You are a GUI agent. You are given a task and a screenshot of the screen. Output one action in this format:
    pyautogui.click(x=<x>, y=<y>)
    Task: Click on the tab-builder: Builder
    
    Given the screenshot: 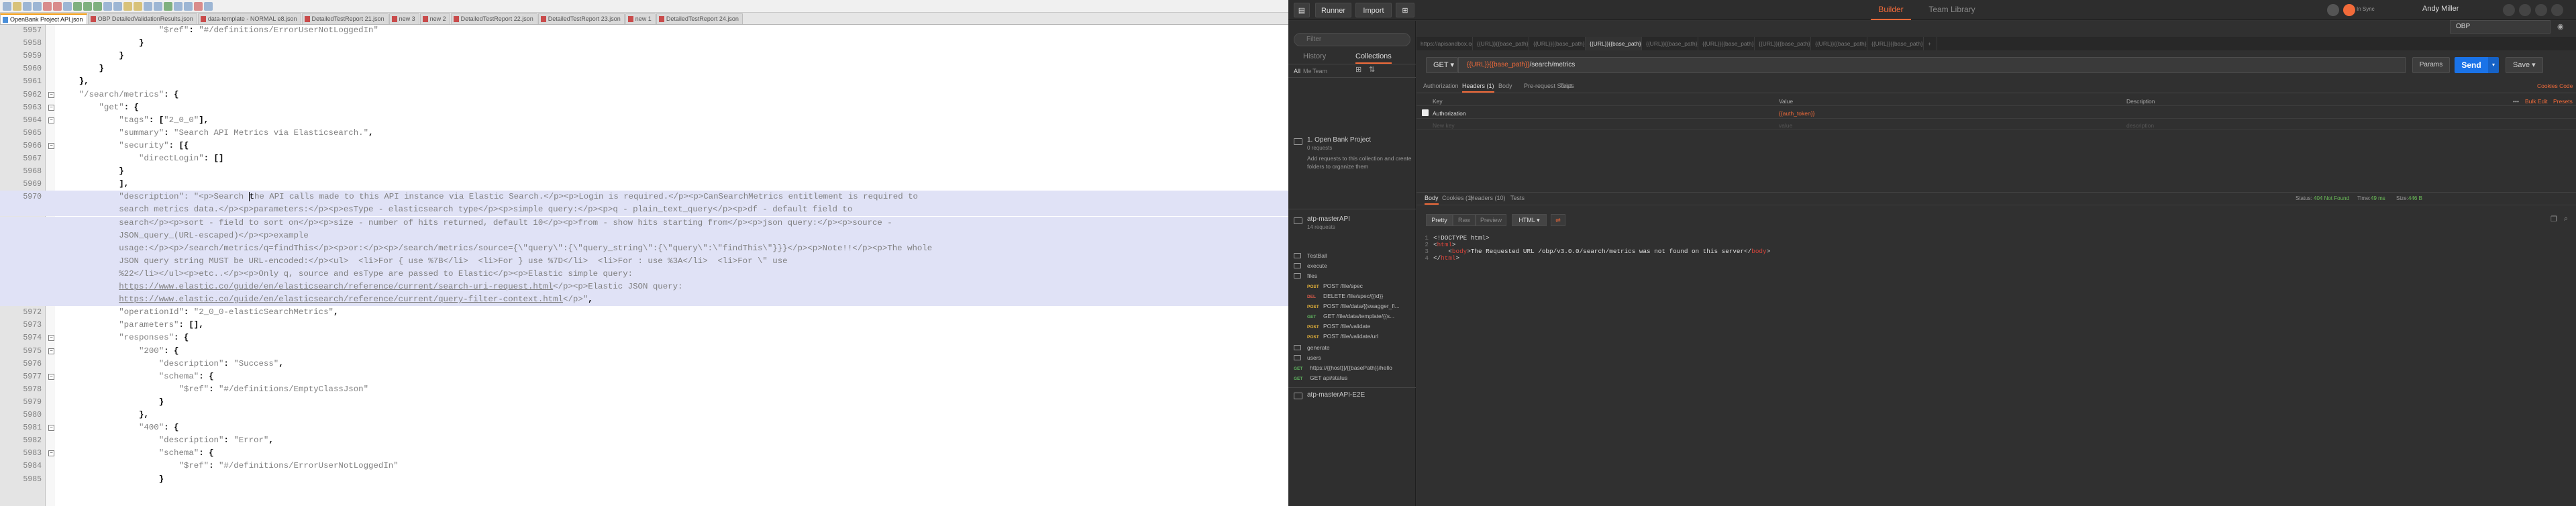 What is the action you would take?
    pyautogui.click(x=1891, y=10)
    